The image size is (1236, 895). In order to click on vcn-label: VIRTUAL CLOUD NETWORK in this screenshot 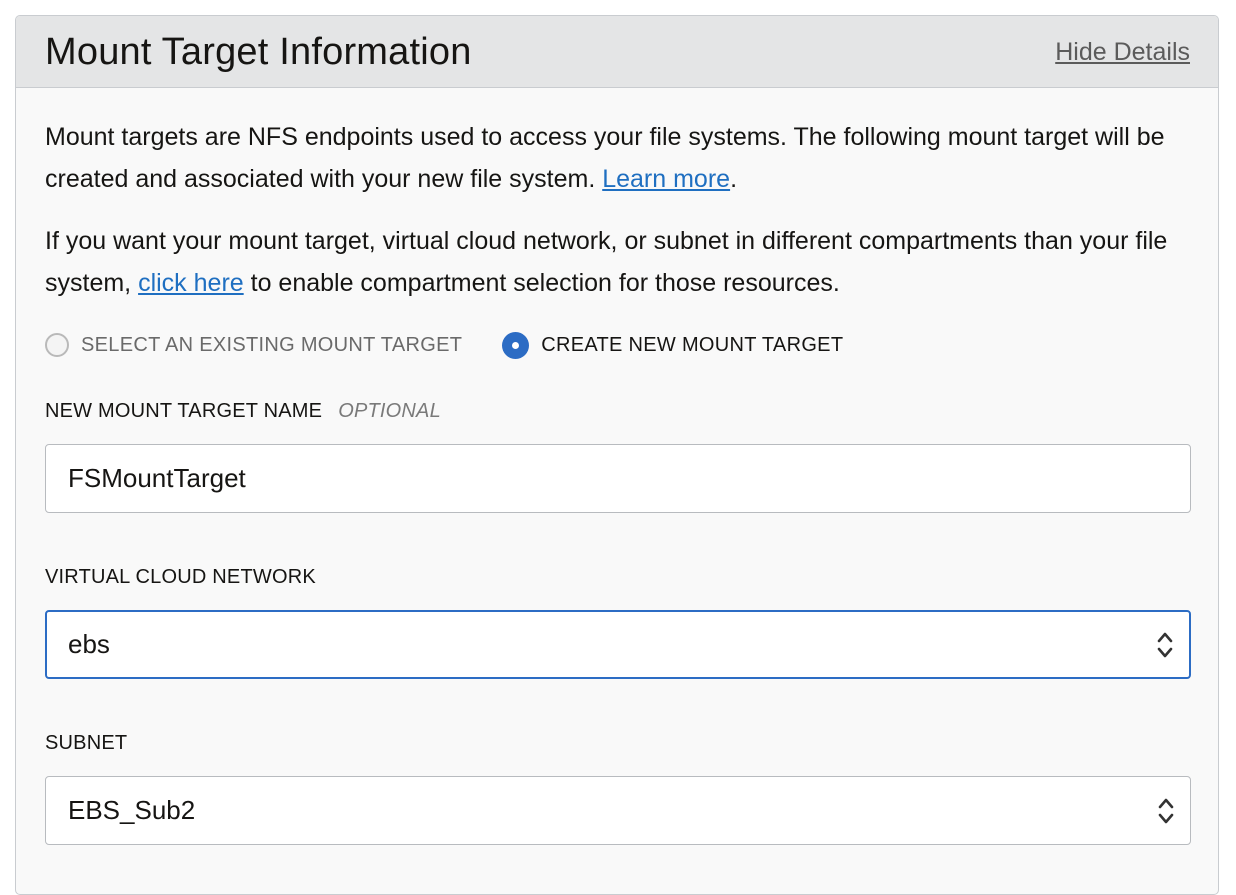, I will do `click(180, 577)`.